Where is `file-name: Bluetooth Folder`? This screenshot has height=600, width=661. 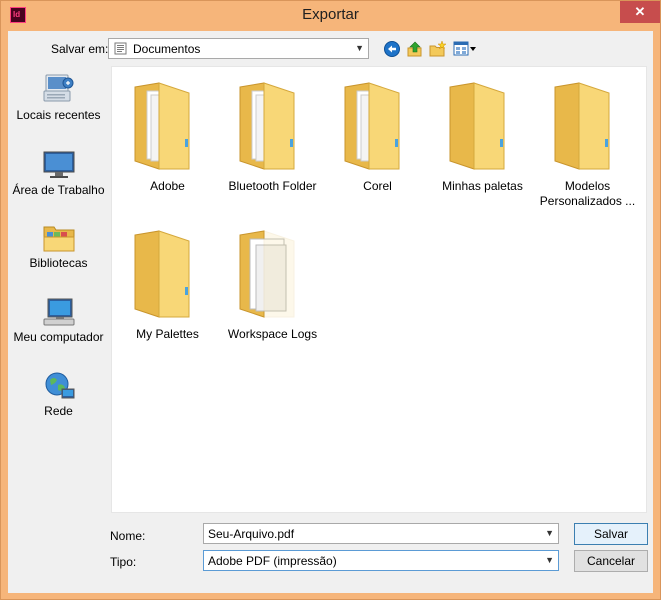
file-name: Bluetooth Folder is located at coordinates (272, 186).